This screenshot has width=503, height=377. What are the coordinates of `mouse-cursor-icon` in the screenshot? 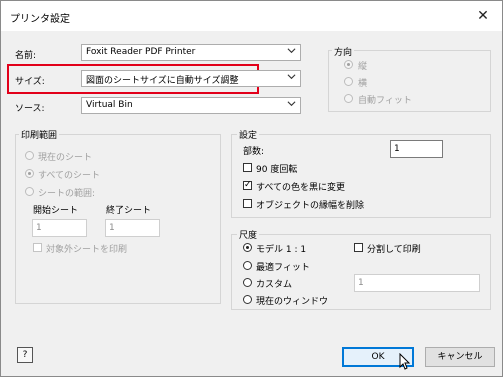 It's located at (405, 361).